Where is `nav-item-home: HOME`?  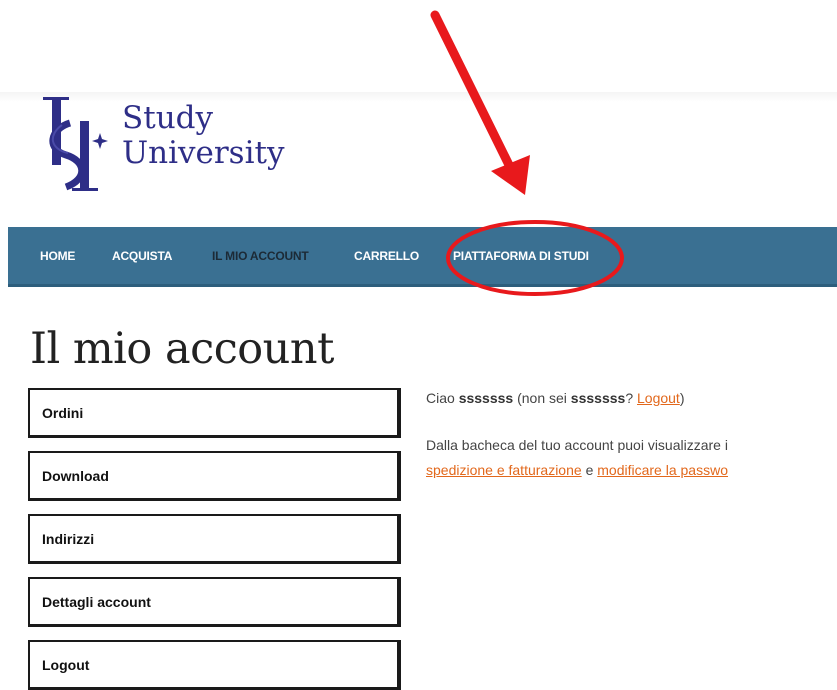
nav-item-home: HOME is located at coordinates (57, 256).